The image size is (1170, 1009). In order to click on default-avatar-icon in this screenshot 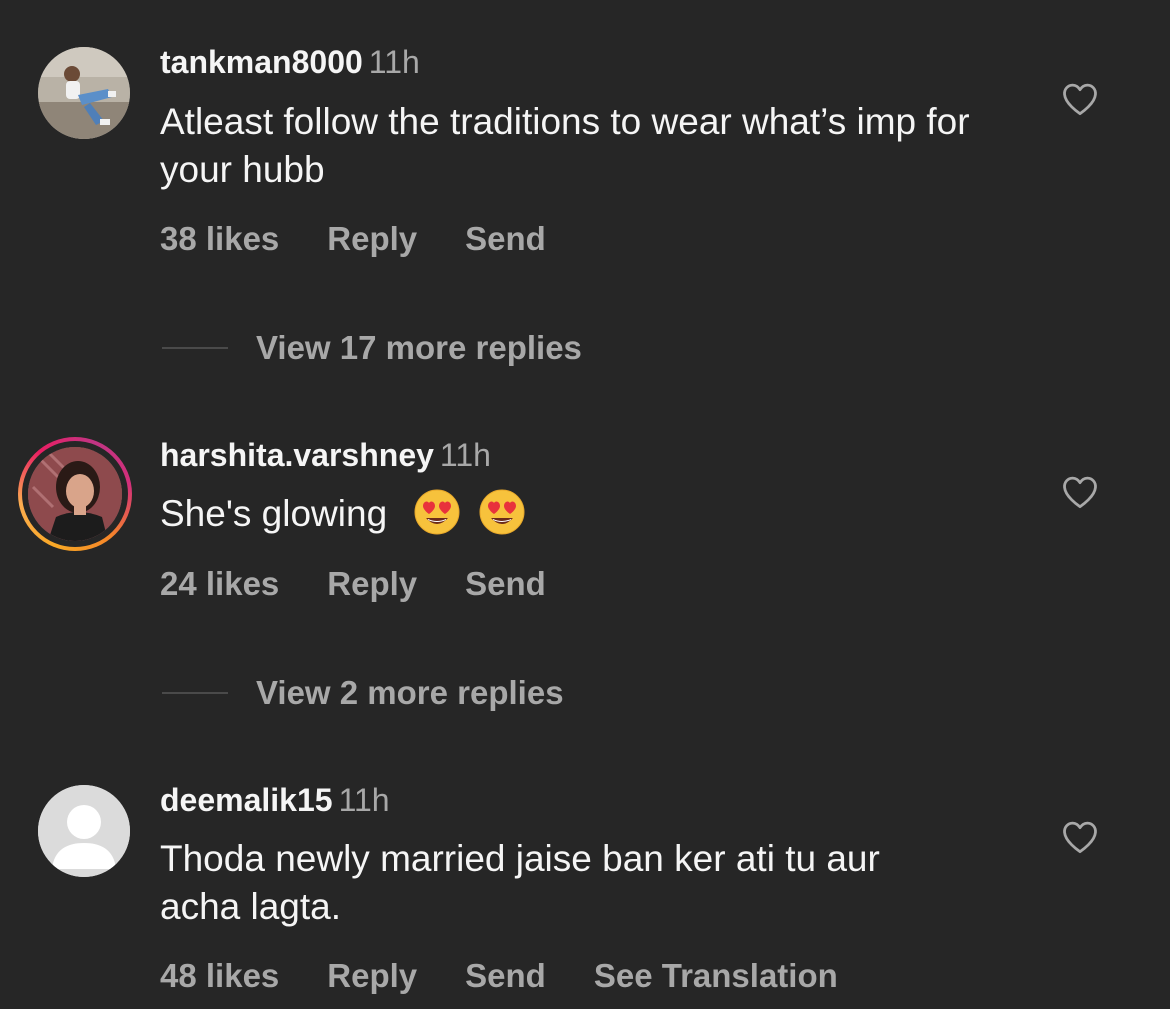, I will do `click(84, 831)`.